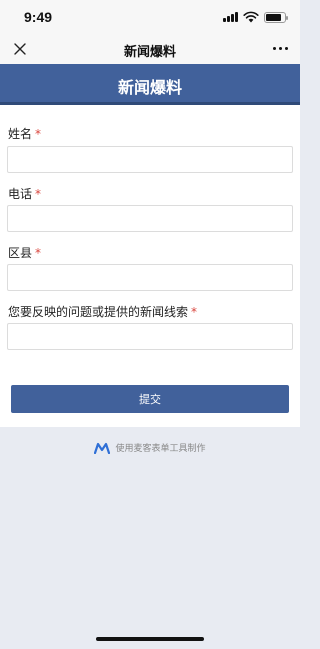 The width and height of the screenshot is (320, 649). I want to click on nav-bar: 新闻爆料, so click(150, 49).